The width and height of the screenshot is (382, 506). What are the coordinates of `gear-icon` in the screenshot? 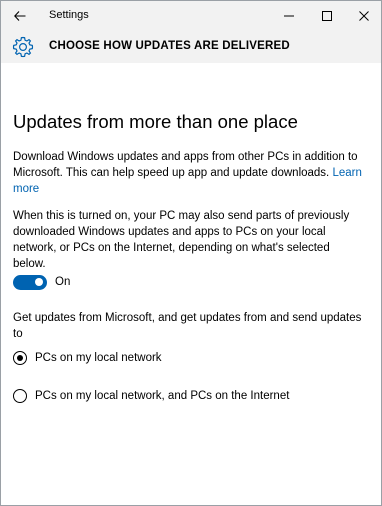 It's located at (23, 47).